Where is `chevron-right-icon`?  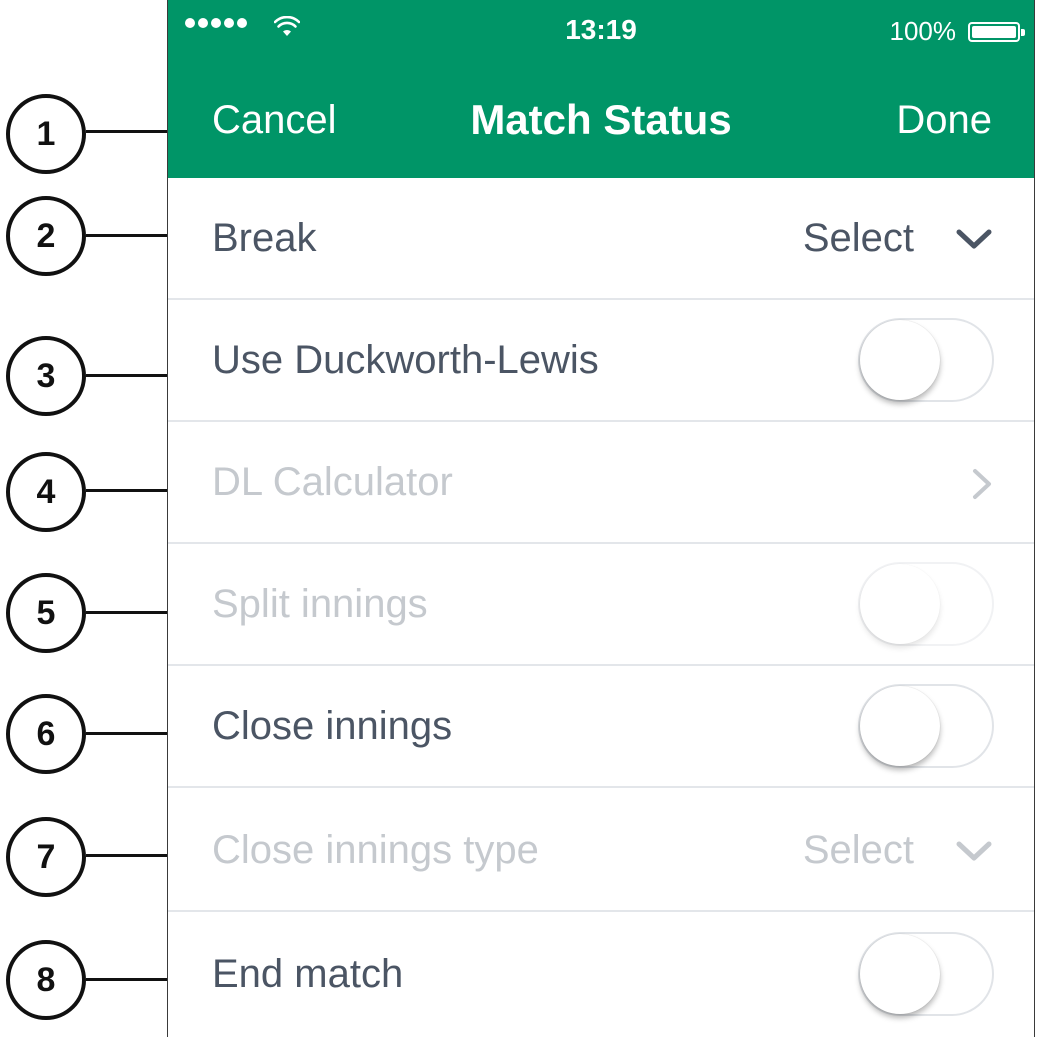
chevron-right-icon is located at coordinates (982, 484).